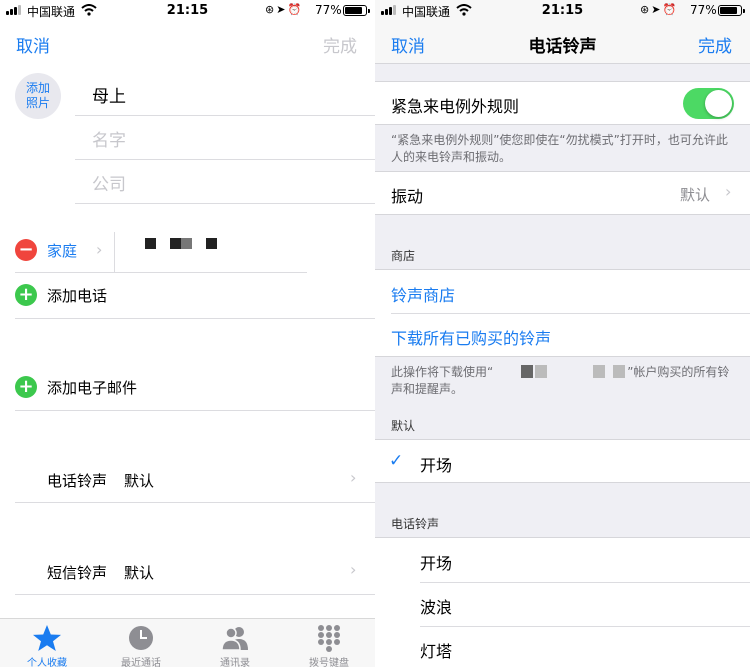 The height and width of the screenshot is (667, 750). Describe the element at coordinates (77, 573) in the screenshot. I see `text-tone-label: 短信铃声` at that location.